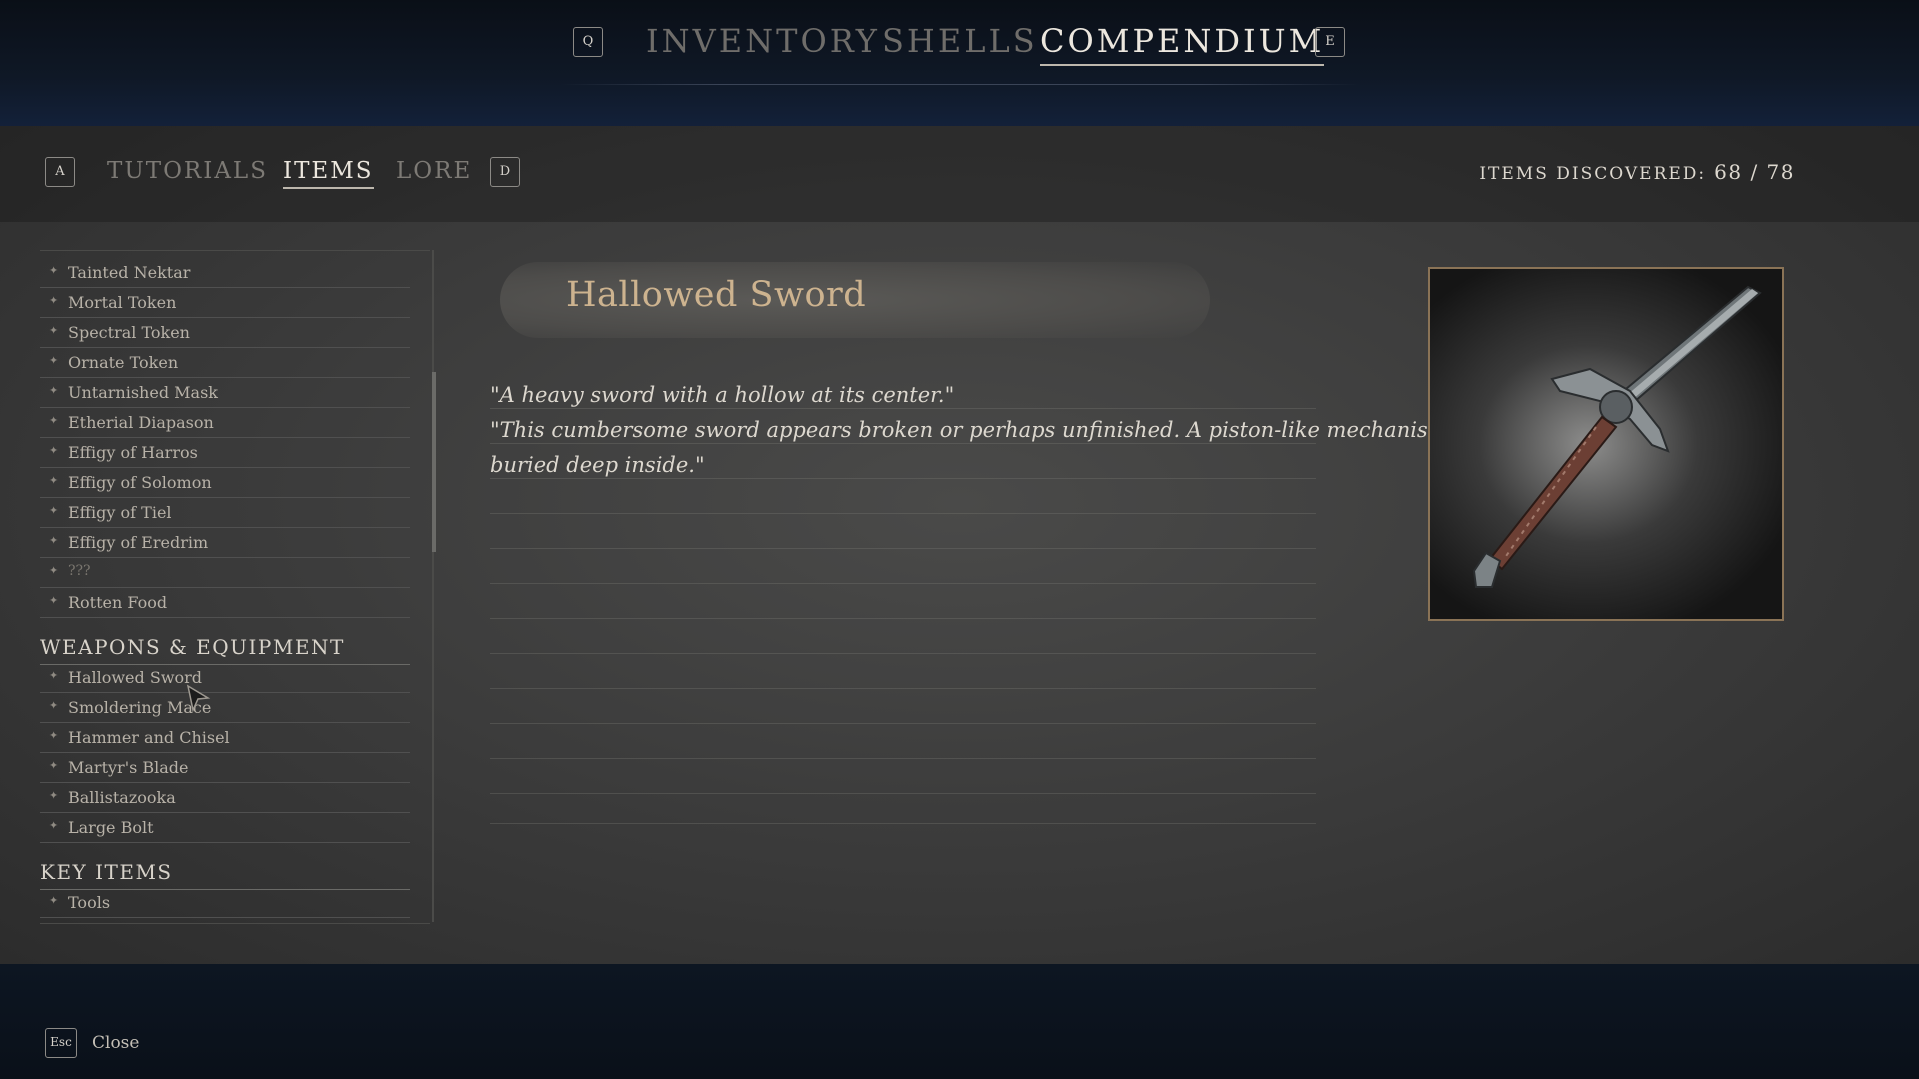 The image size is (1919, 1079). Describe the element at coordinates (225, 423) in the screenshot. I see `list-item: ✦ Etherial Diapason` at that location.